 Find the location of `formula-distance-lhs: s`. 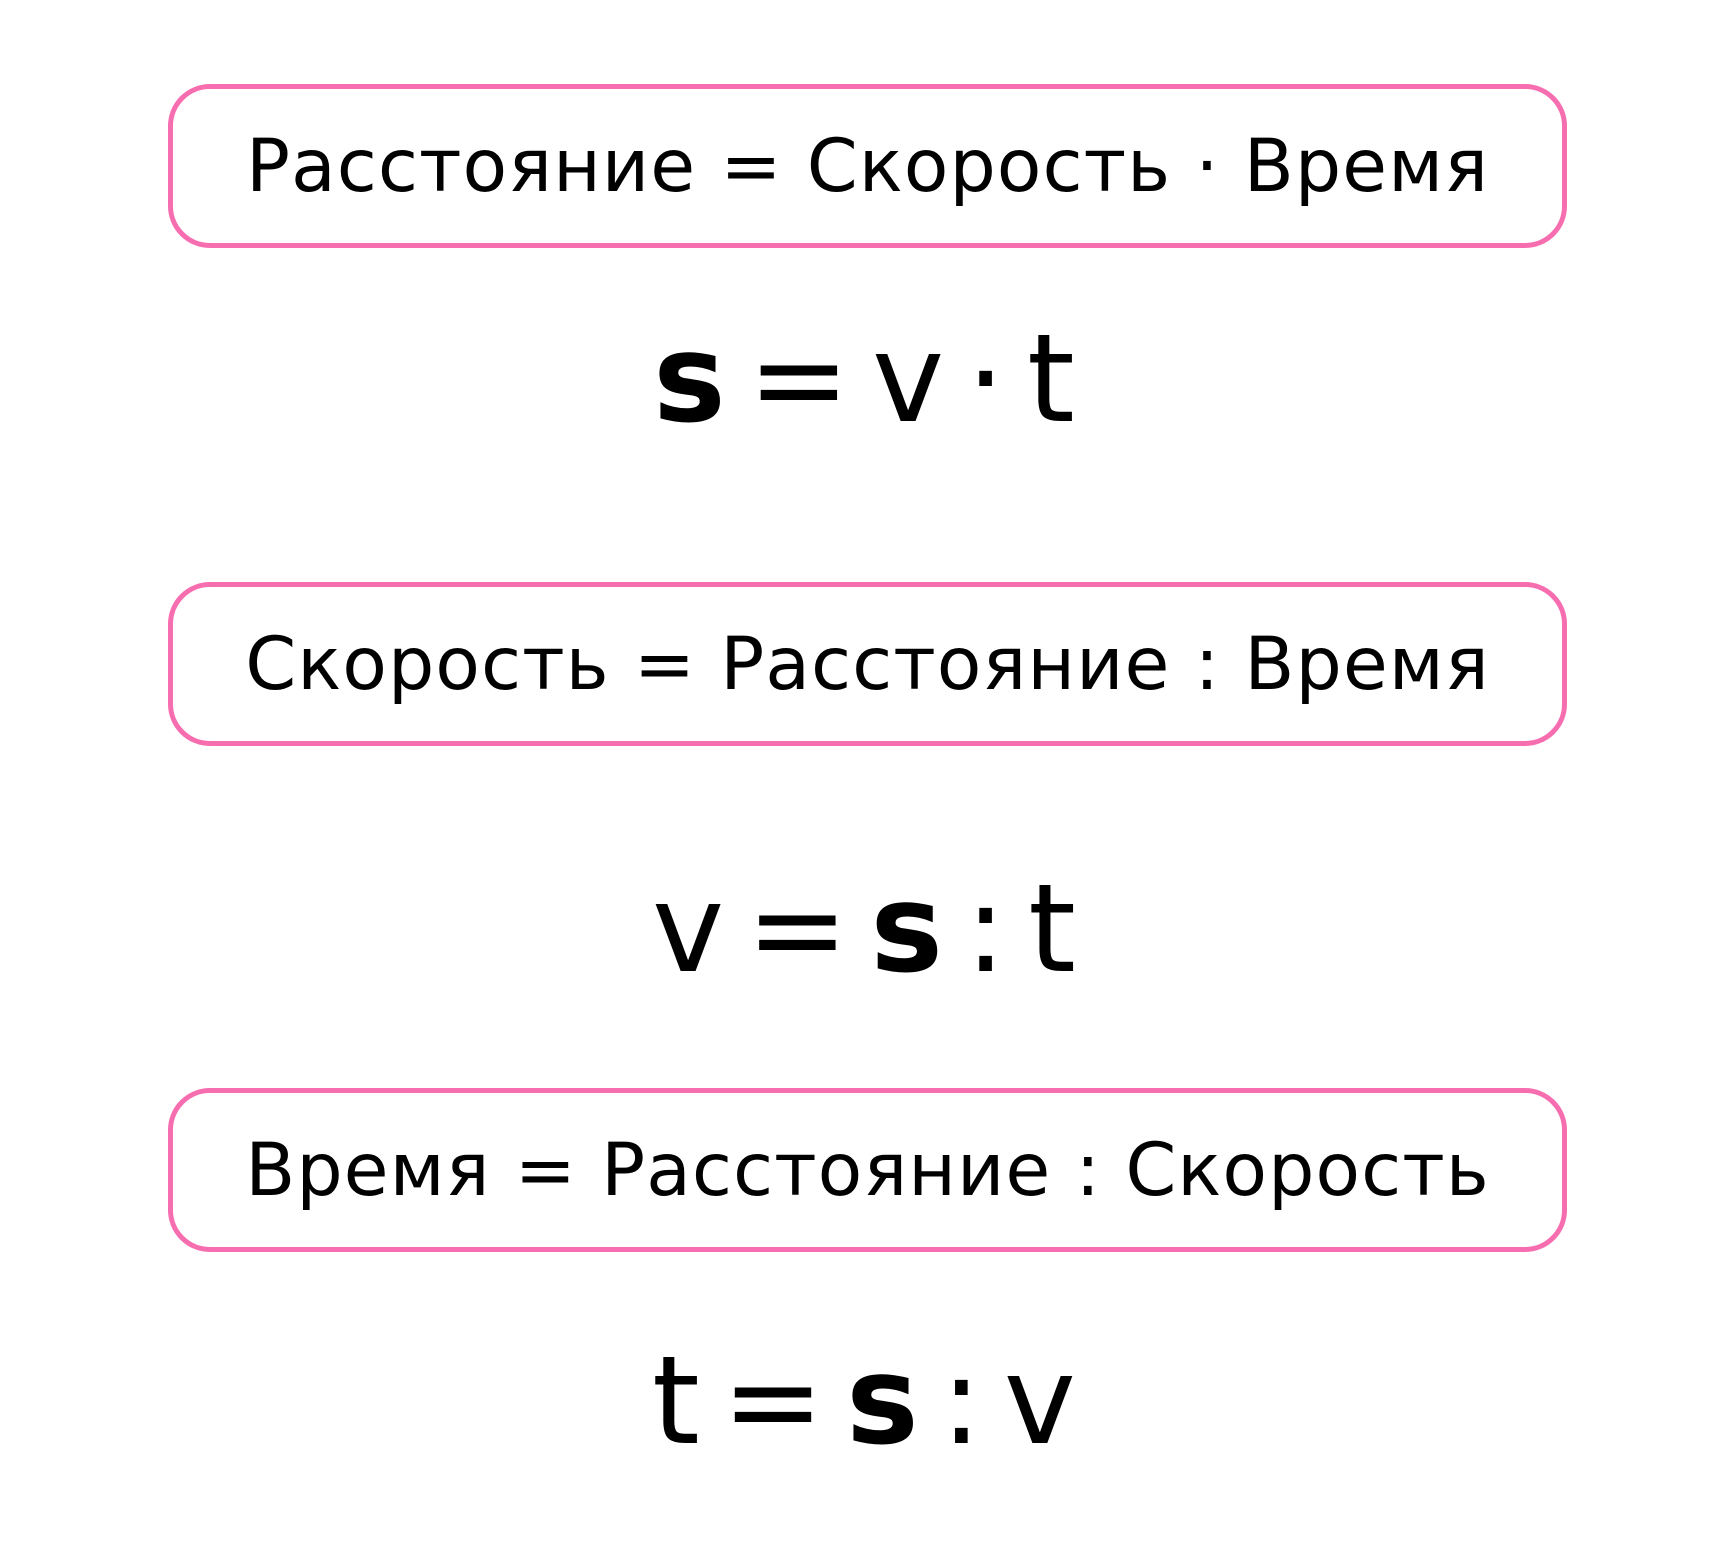

formula-distance-lhs: s is located at coordinates (689, 379).